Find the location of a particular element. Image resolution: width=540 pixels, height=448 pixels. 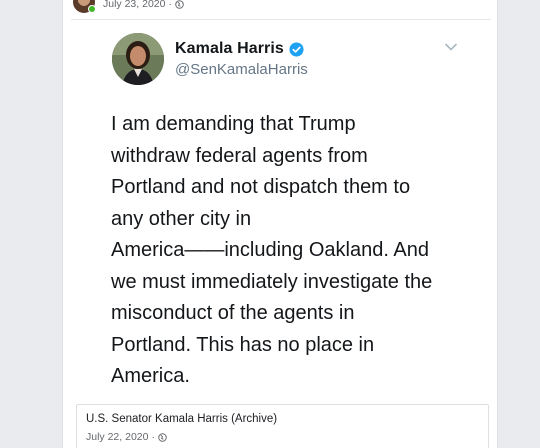

online-status-dot is located at coordinates (92, 9).